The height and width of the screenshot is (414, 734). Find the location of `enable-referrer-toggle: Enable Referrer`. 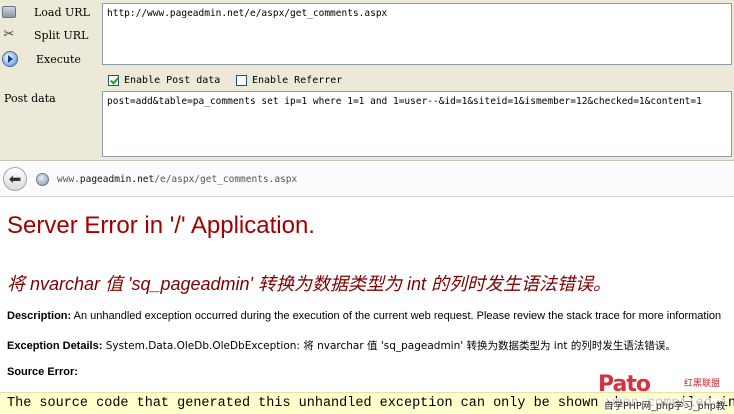

enable-referrer-toggle: Enable Referrer is located at coordinates (289, 80).